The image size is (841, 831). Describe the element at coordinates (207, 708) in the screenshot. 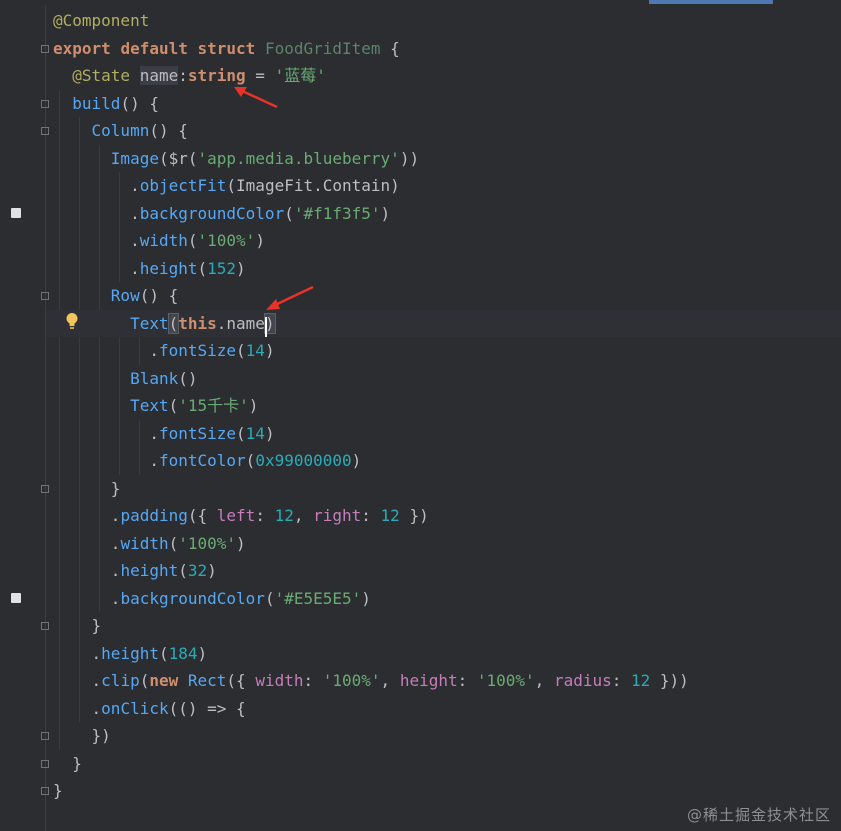

I see `code-token: (() => {` at that location.